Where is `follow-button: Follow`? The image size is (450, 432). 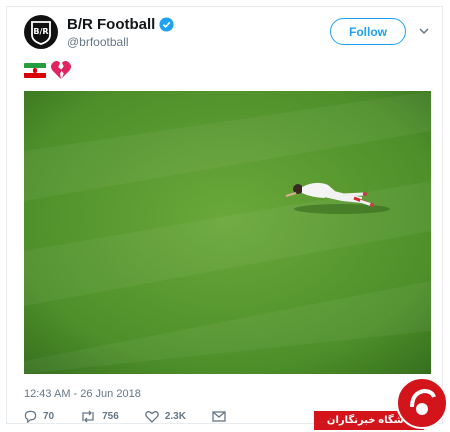 follow-button: Follow is located at coordinates (368, 31).